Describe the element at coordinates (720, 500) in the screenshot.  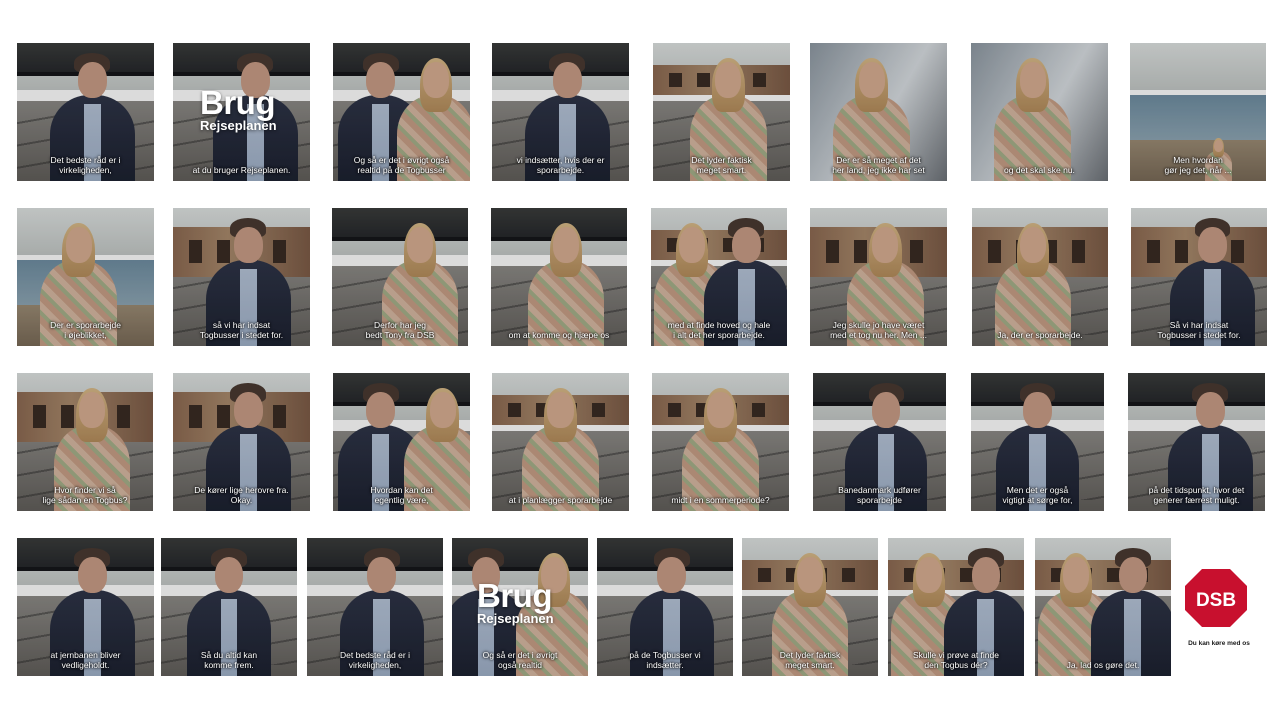
I see `subtitle-caption: midt i en sommerperiode?` at that location.